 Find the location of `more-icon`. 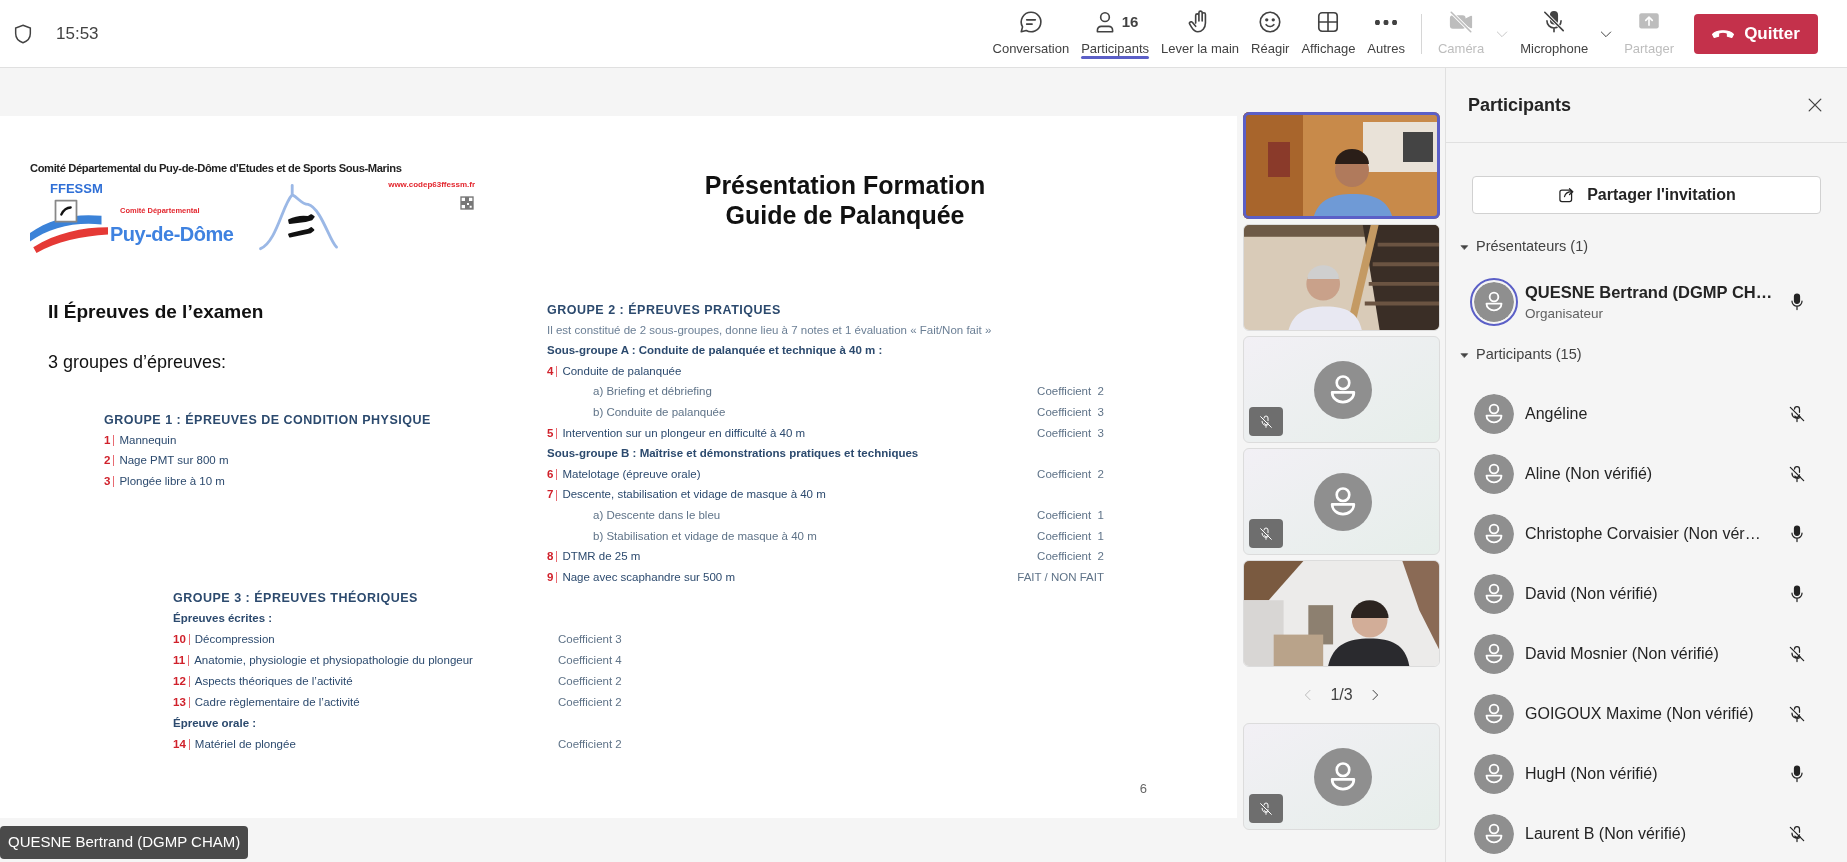

more-icon is located at coordinates (1386, 22).